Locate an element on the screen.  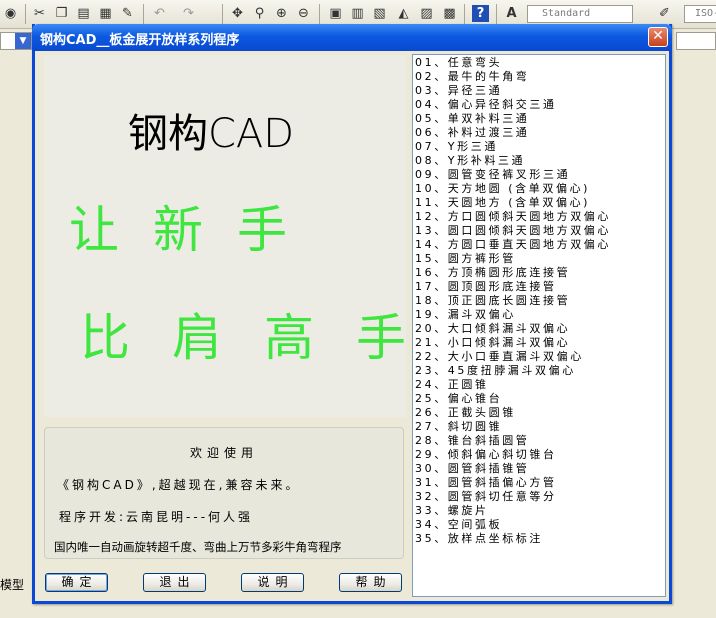
undo-icon: ↶ is located at coordinates (159, 13).